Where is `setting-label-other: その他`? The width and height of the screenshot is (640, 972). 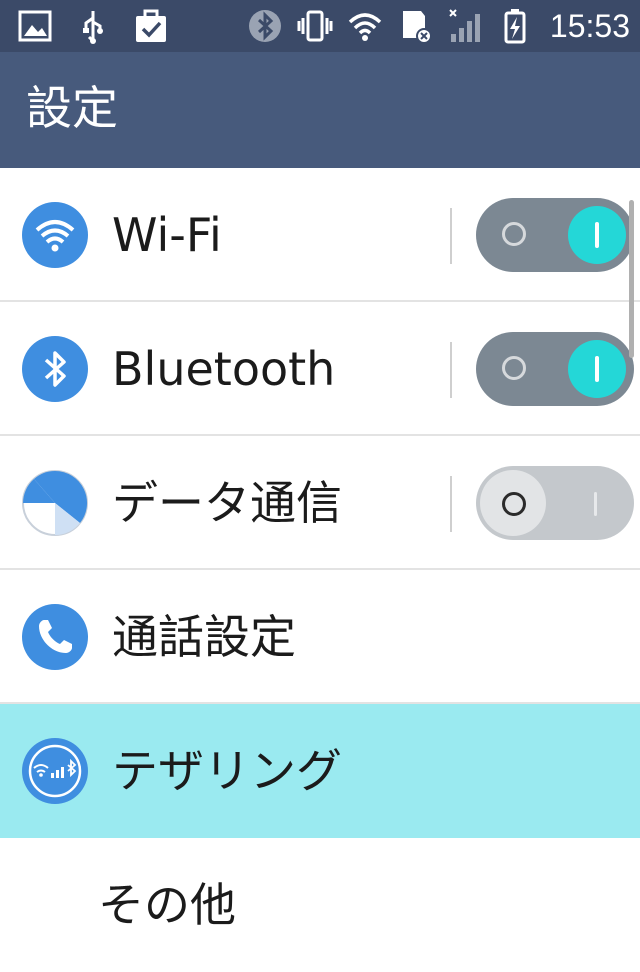
setting-label-other: その他 is located at coordinates (167, 905).